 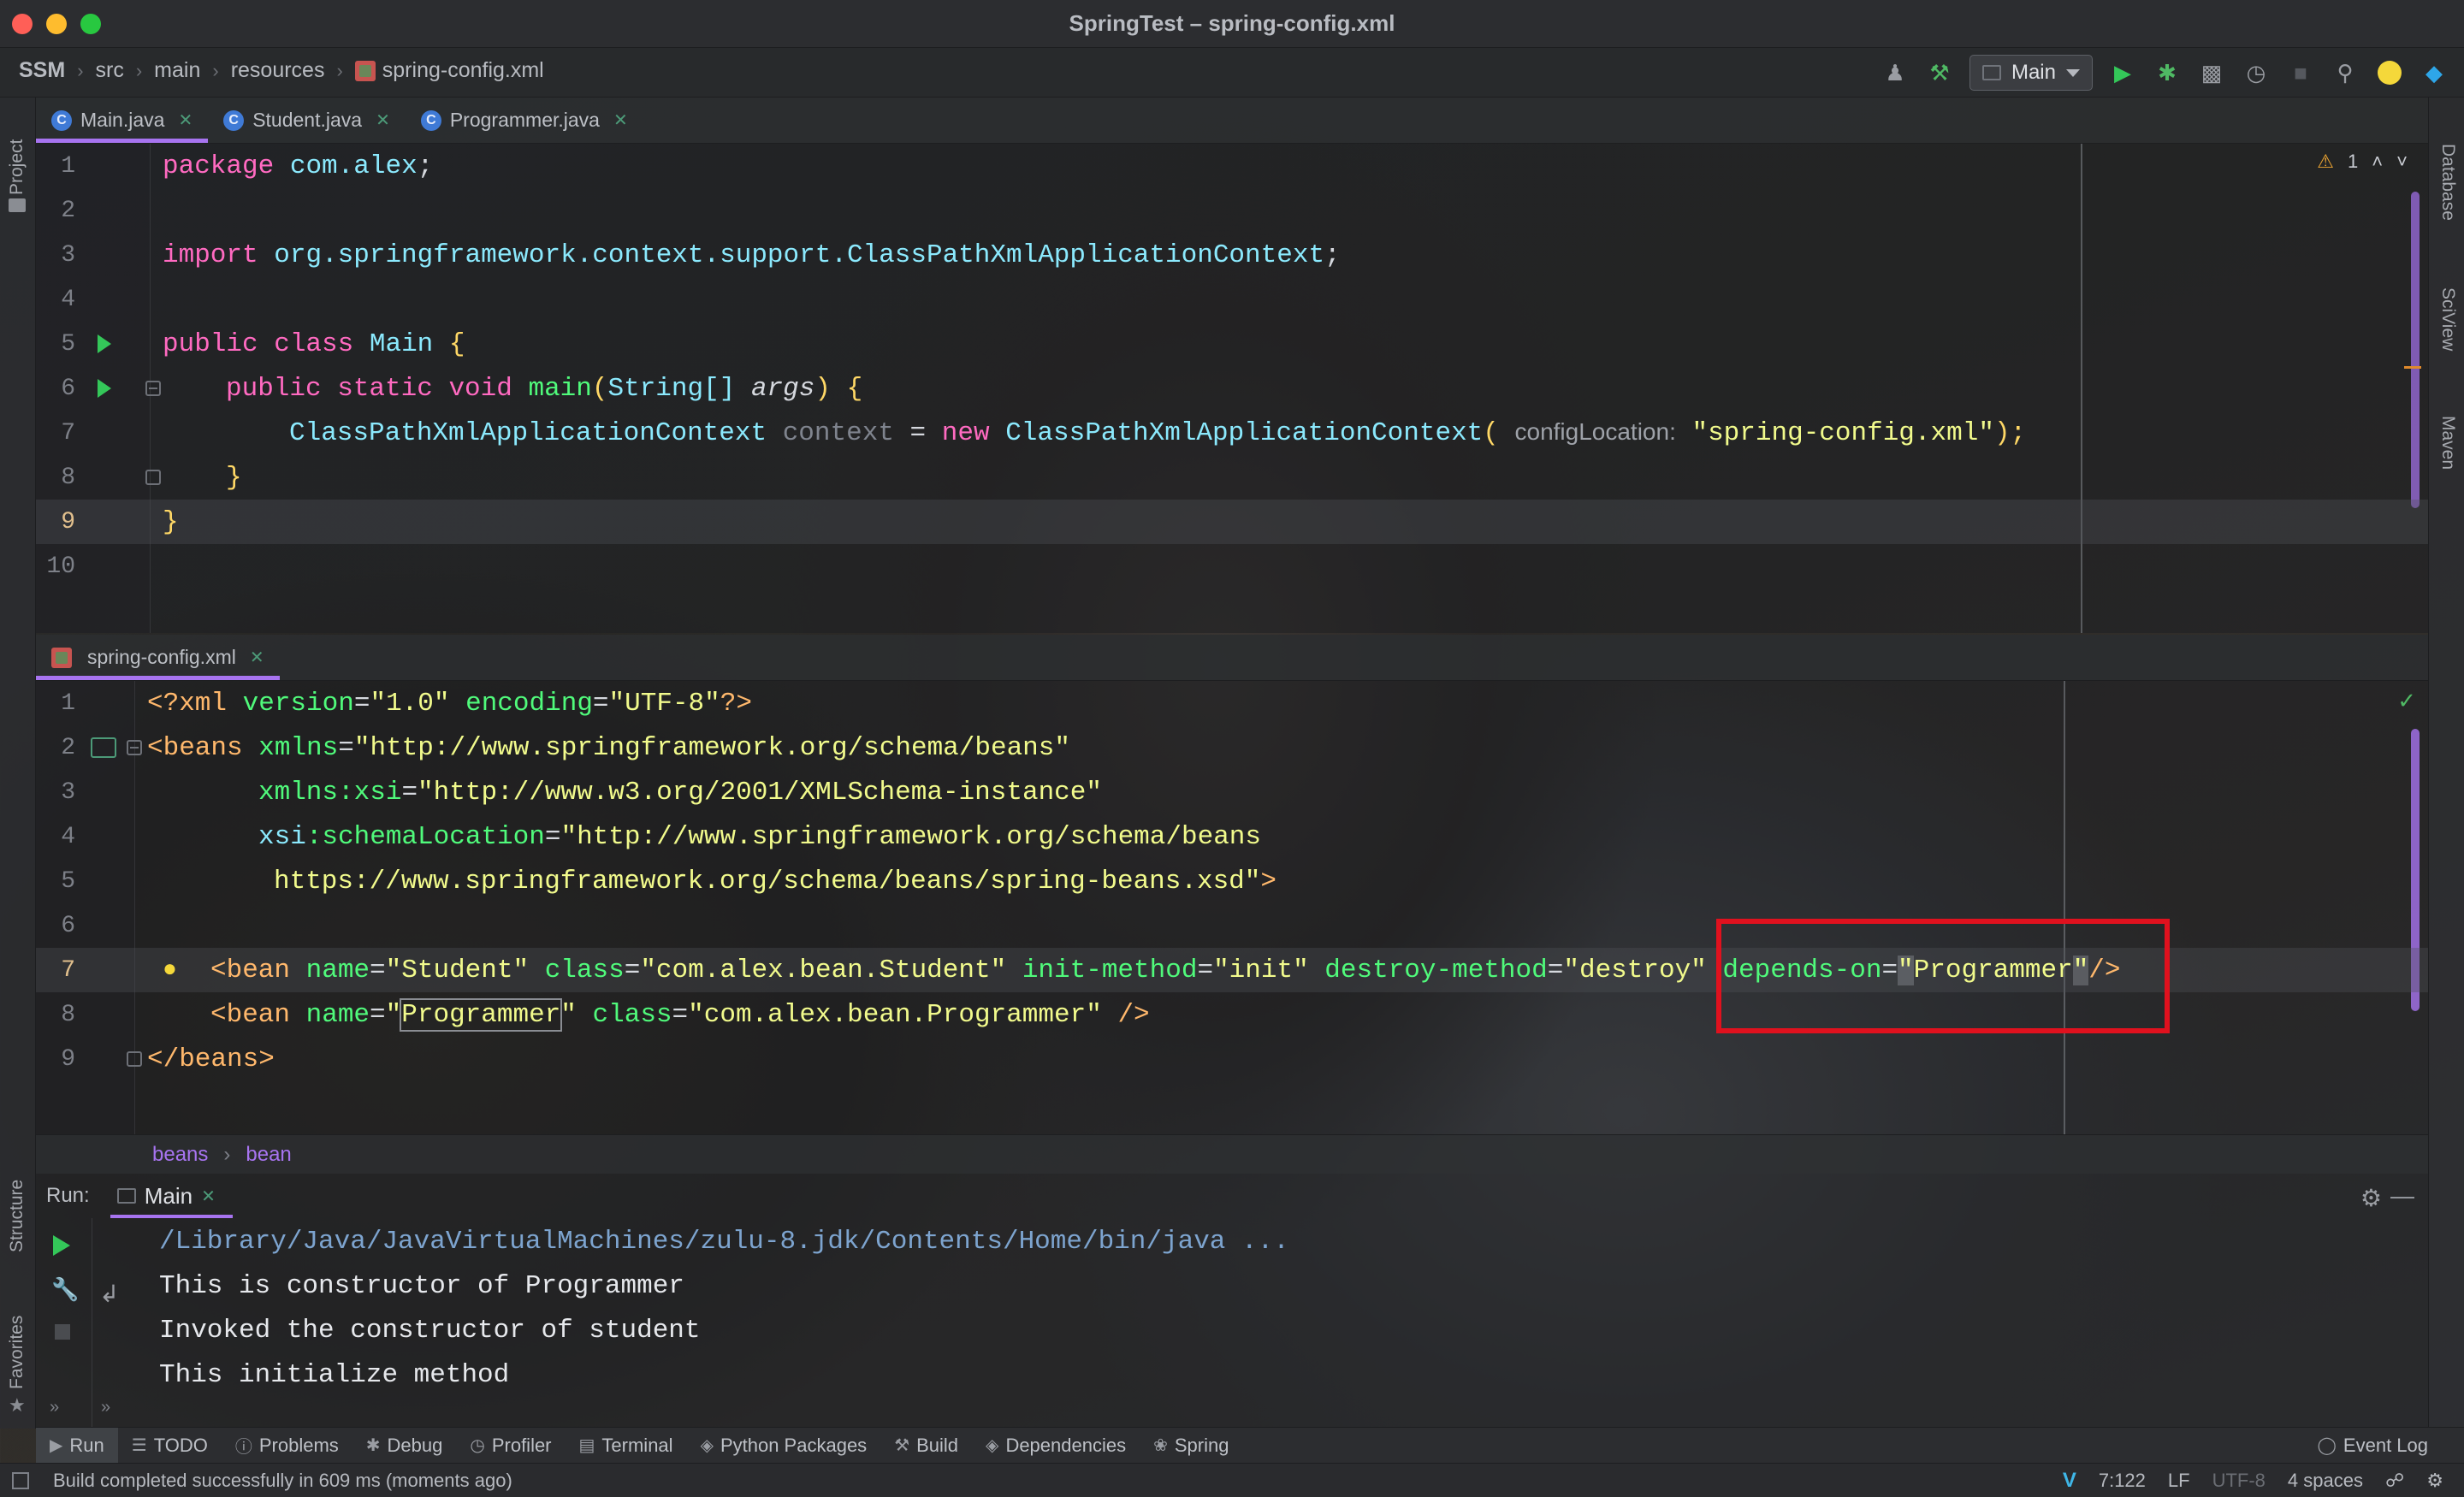 I want to click on line-number: 3, so click(x=68, y=792).